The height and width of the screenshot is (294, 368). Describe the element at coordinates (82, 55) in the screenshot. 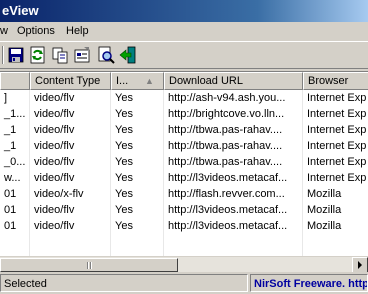

I see `properties-icon` at that location.